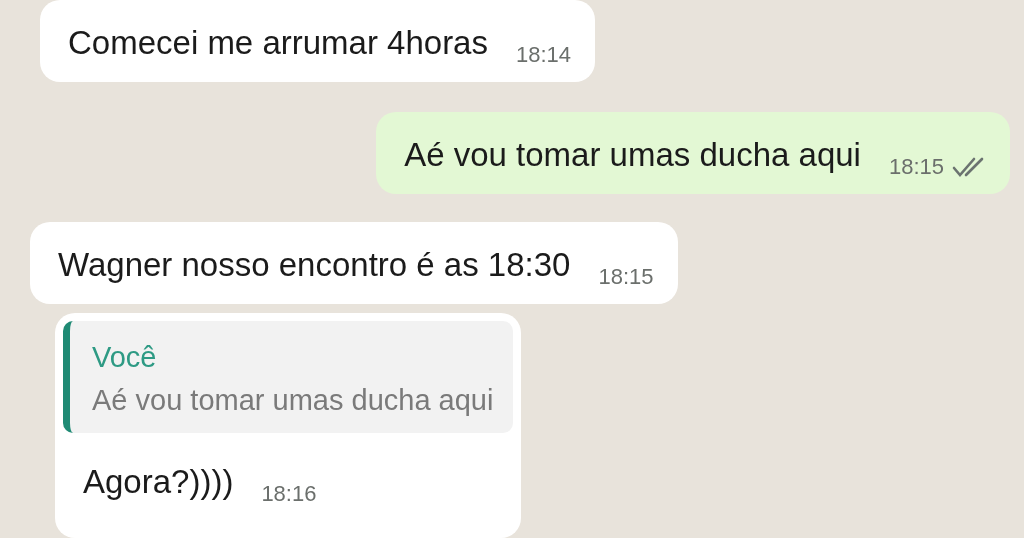  Describe the element at coordinates (288, 377) in the screenshot. I see `quoted-message: Você Aé vou tomar umas ducha aqui` at that location.